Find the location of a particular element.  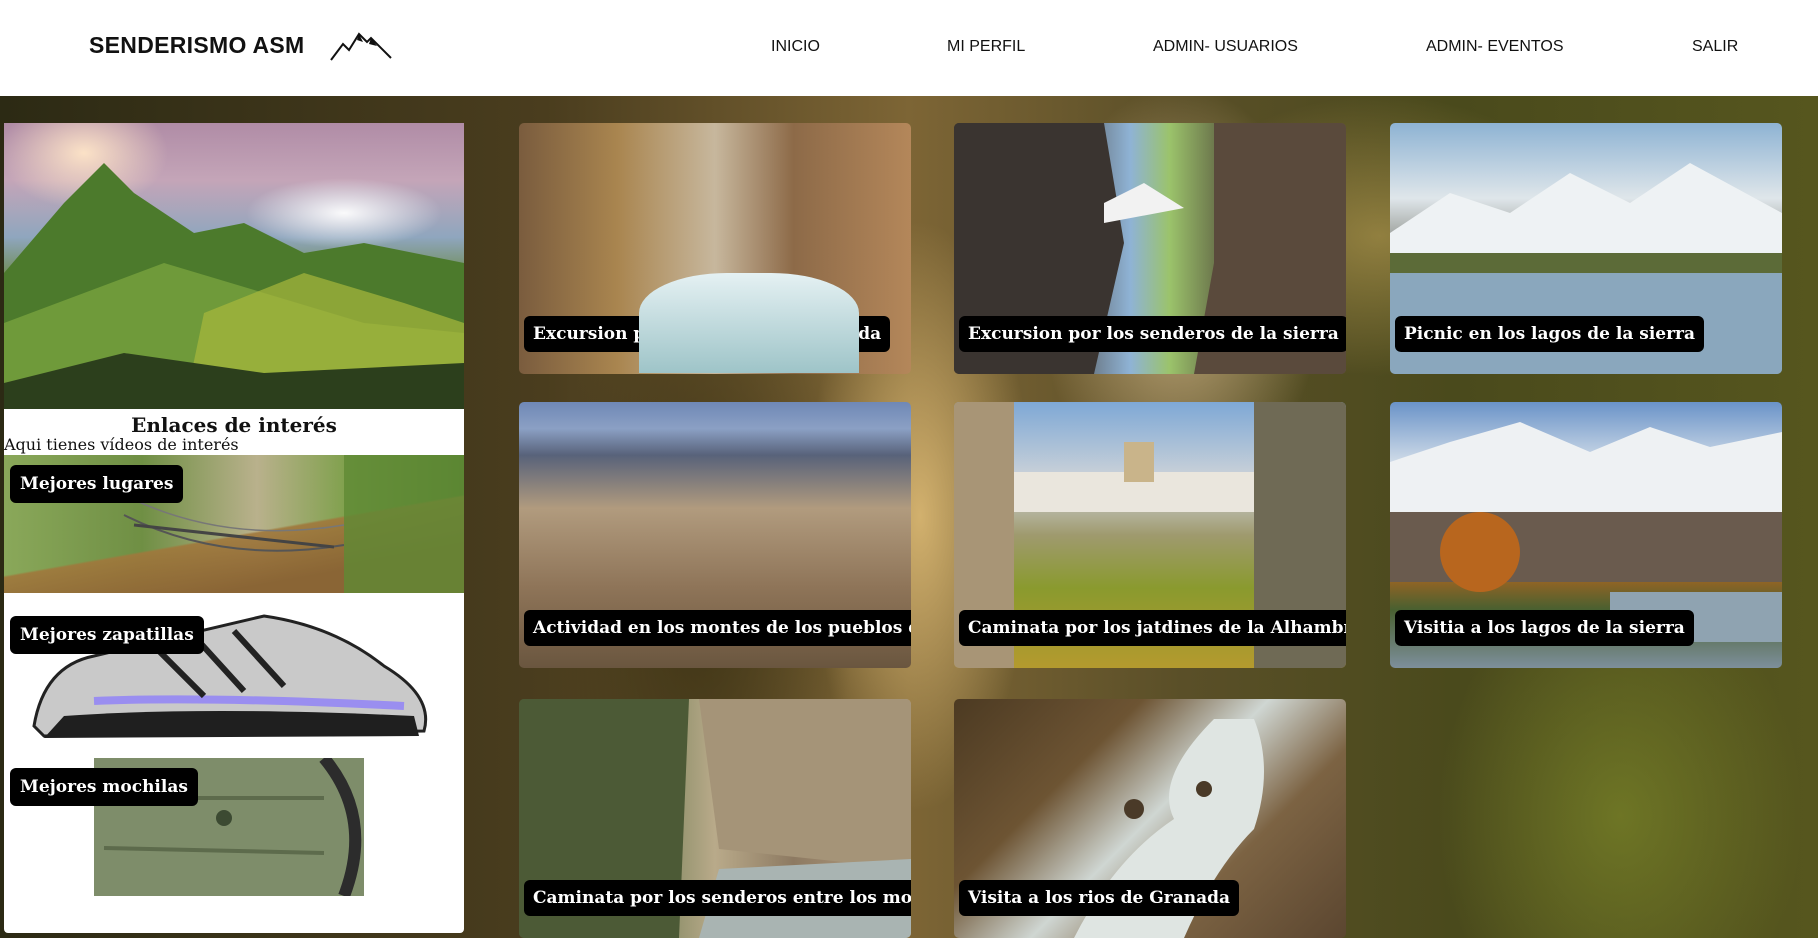

link-mejores-lugares: Mejores lugares is located at coordinates (234, 524).